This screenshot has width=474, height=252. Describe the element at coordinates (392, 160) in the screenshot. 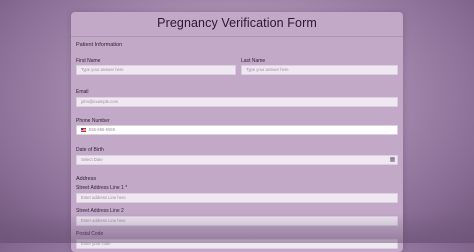

I see `calendar-icon: ▦` at that location.